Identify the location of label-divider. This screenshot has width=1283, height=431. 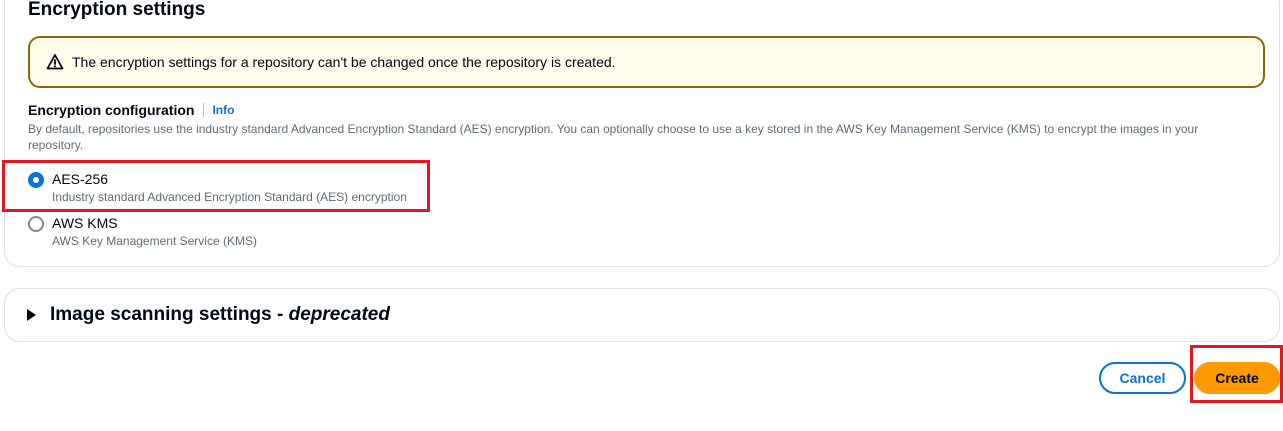
(204, 110).